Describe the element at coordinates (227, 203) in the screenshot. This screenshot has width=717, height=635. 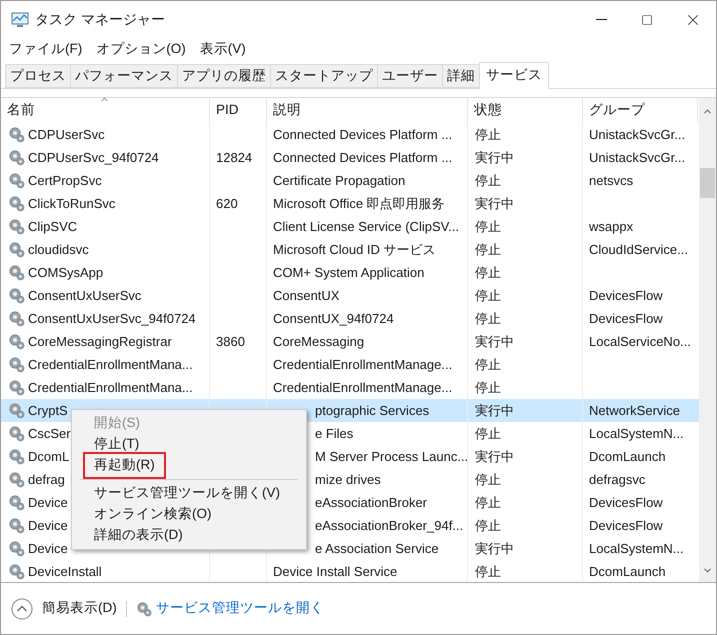
I see `table-cell-text: 620` at that location.